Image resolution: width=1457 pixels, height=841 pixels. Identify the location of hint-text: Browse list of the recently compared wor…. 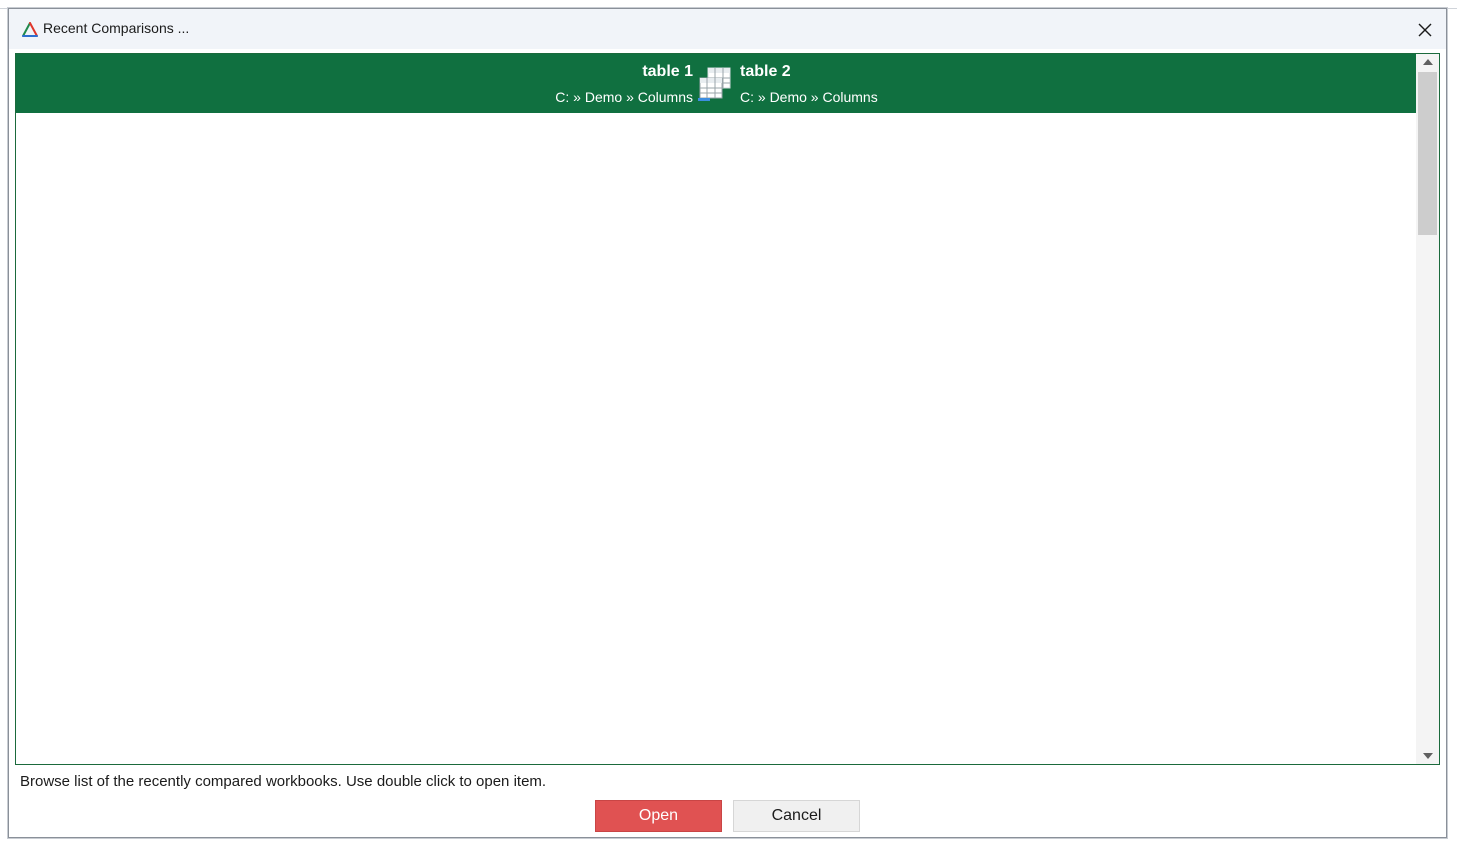
(283, 781).